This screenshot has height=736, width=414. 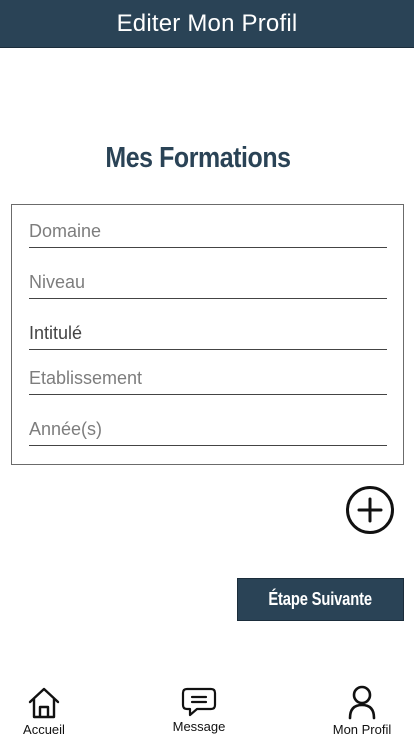 I want to click on tab-message: Message, so click(x=199, y=711).